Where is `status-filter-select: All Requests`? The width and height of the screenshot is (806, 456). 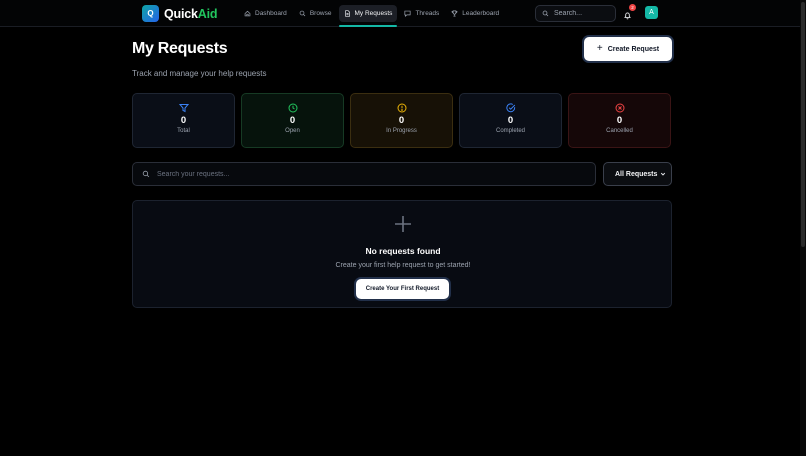 status-filter-select: All Requests is located at coordinates (637, 174).